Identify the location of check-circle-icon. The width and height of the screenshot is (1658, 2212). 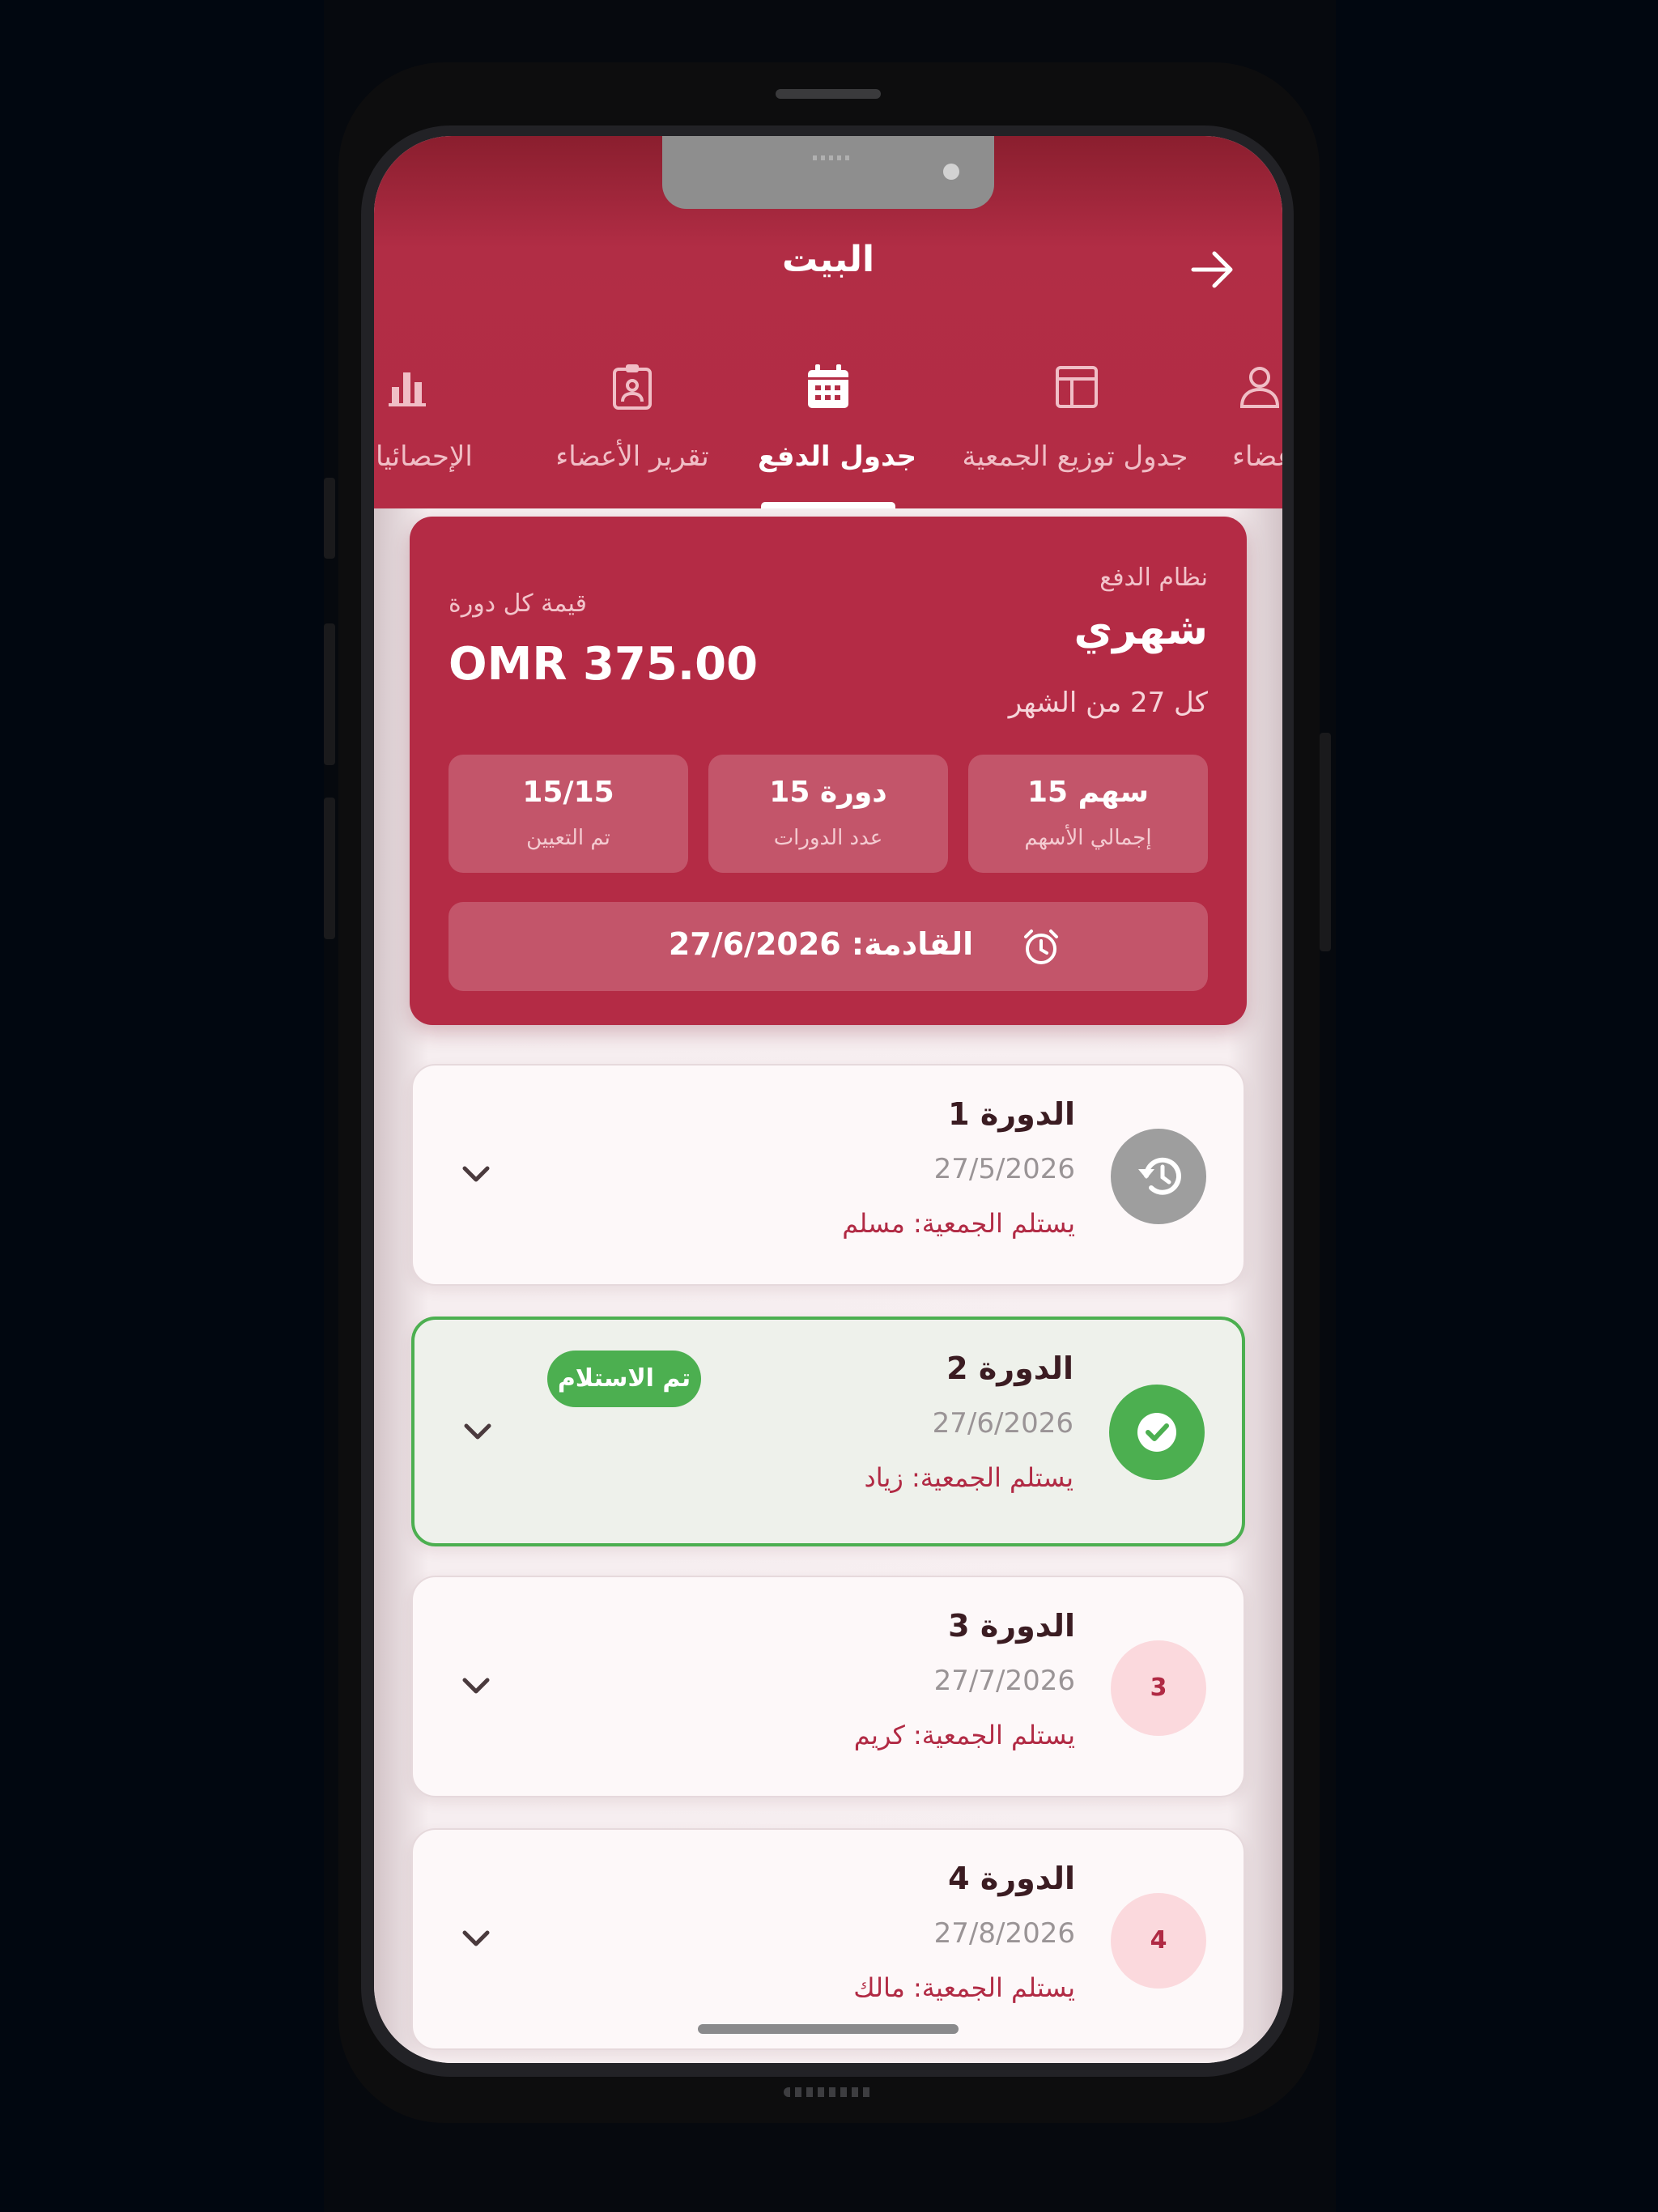
(1156, 1432).